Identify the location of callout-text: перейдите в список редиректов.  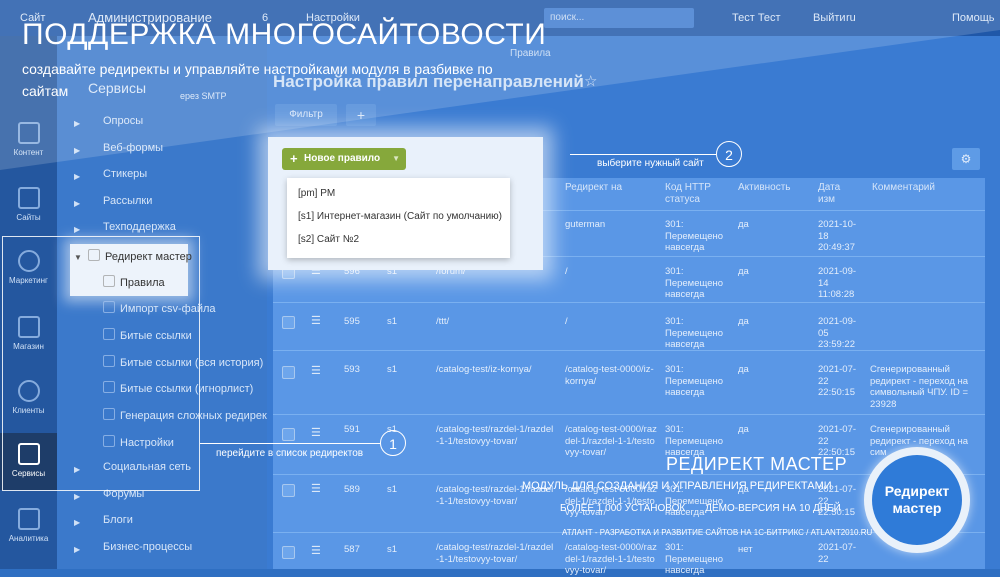
(290, 453).